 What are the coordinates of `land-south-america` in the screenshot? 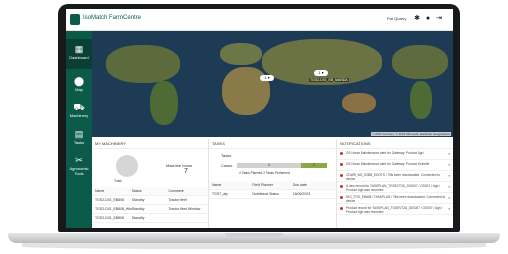 It's located at (164, 103).